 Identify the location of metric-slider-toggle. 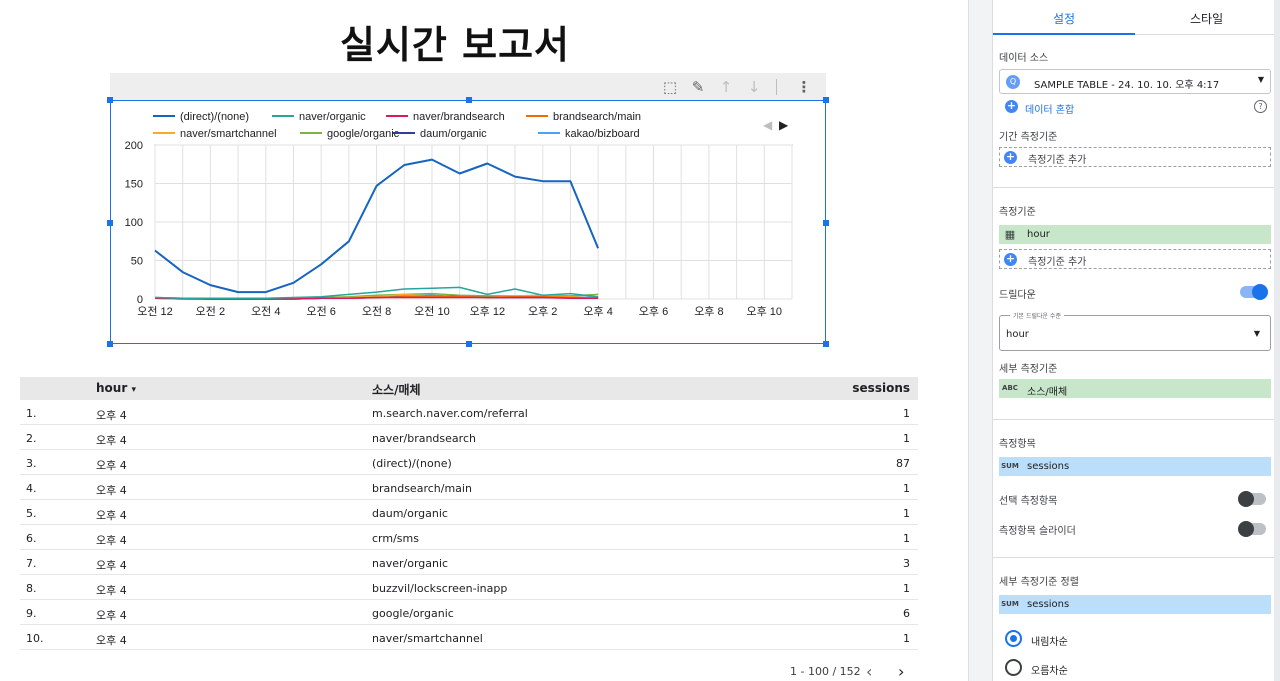
(1252, 529).